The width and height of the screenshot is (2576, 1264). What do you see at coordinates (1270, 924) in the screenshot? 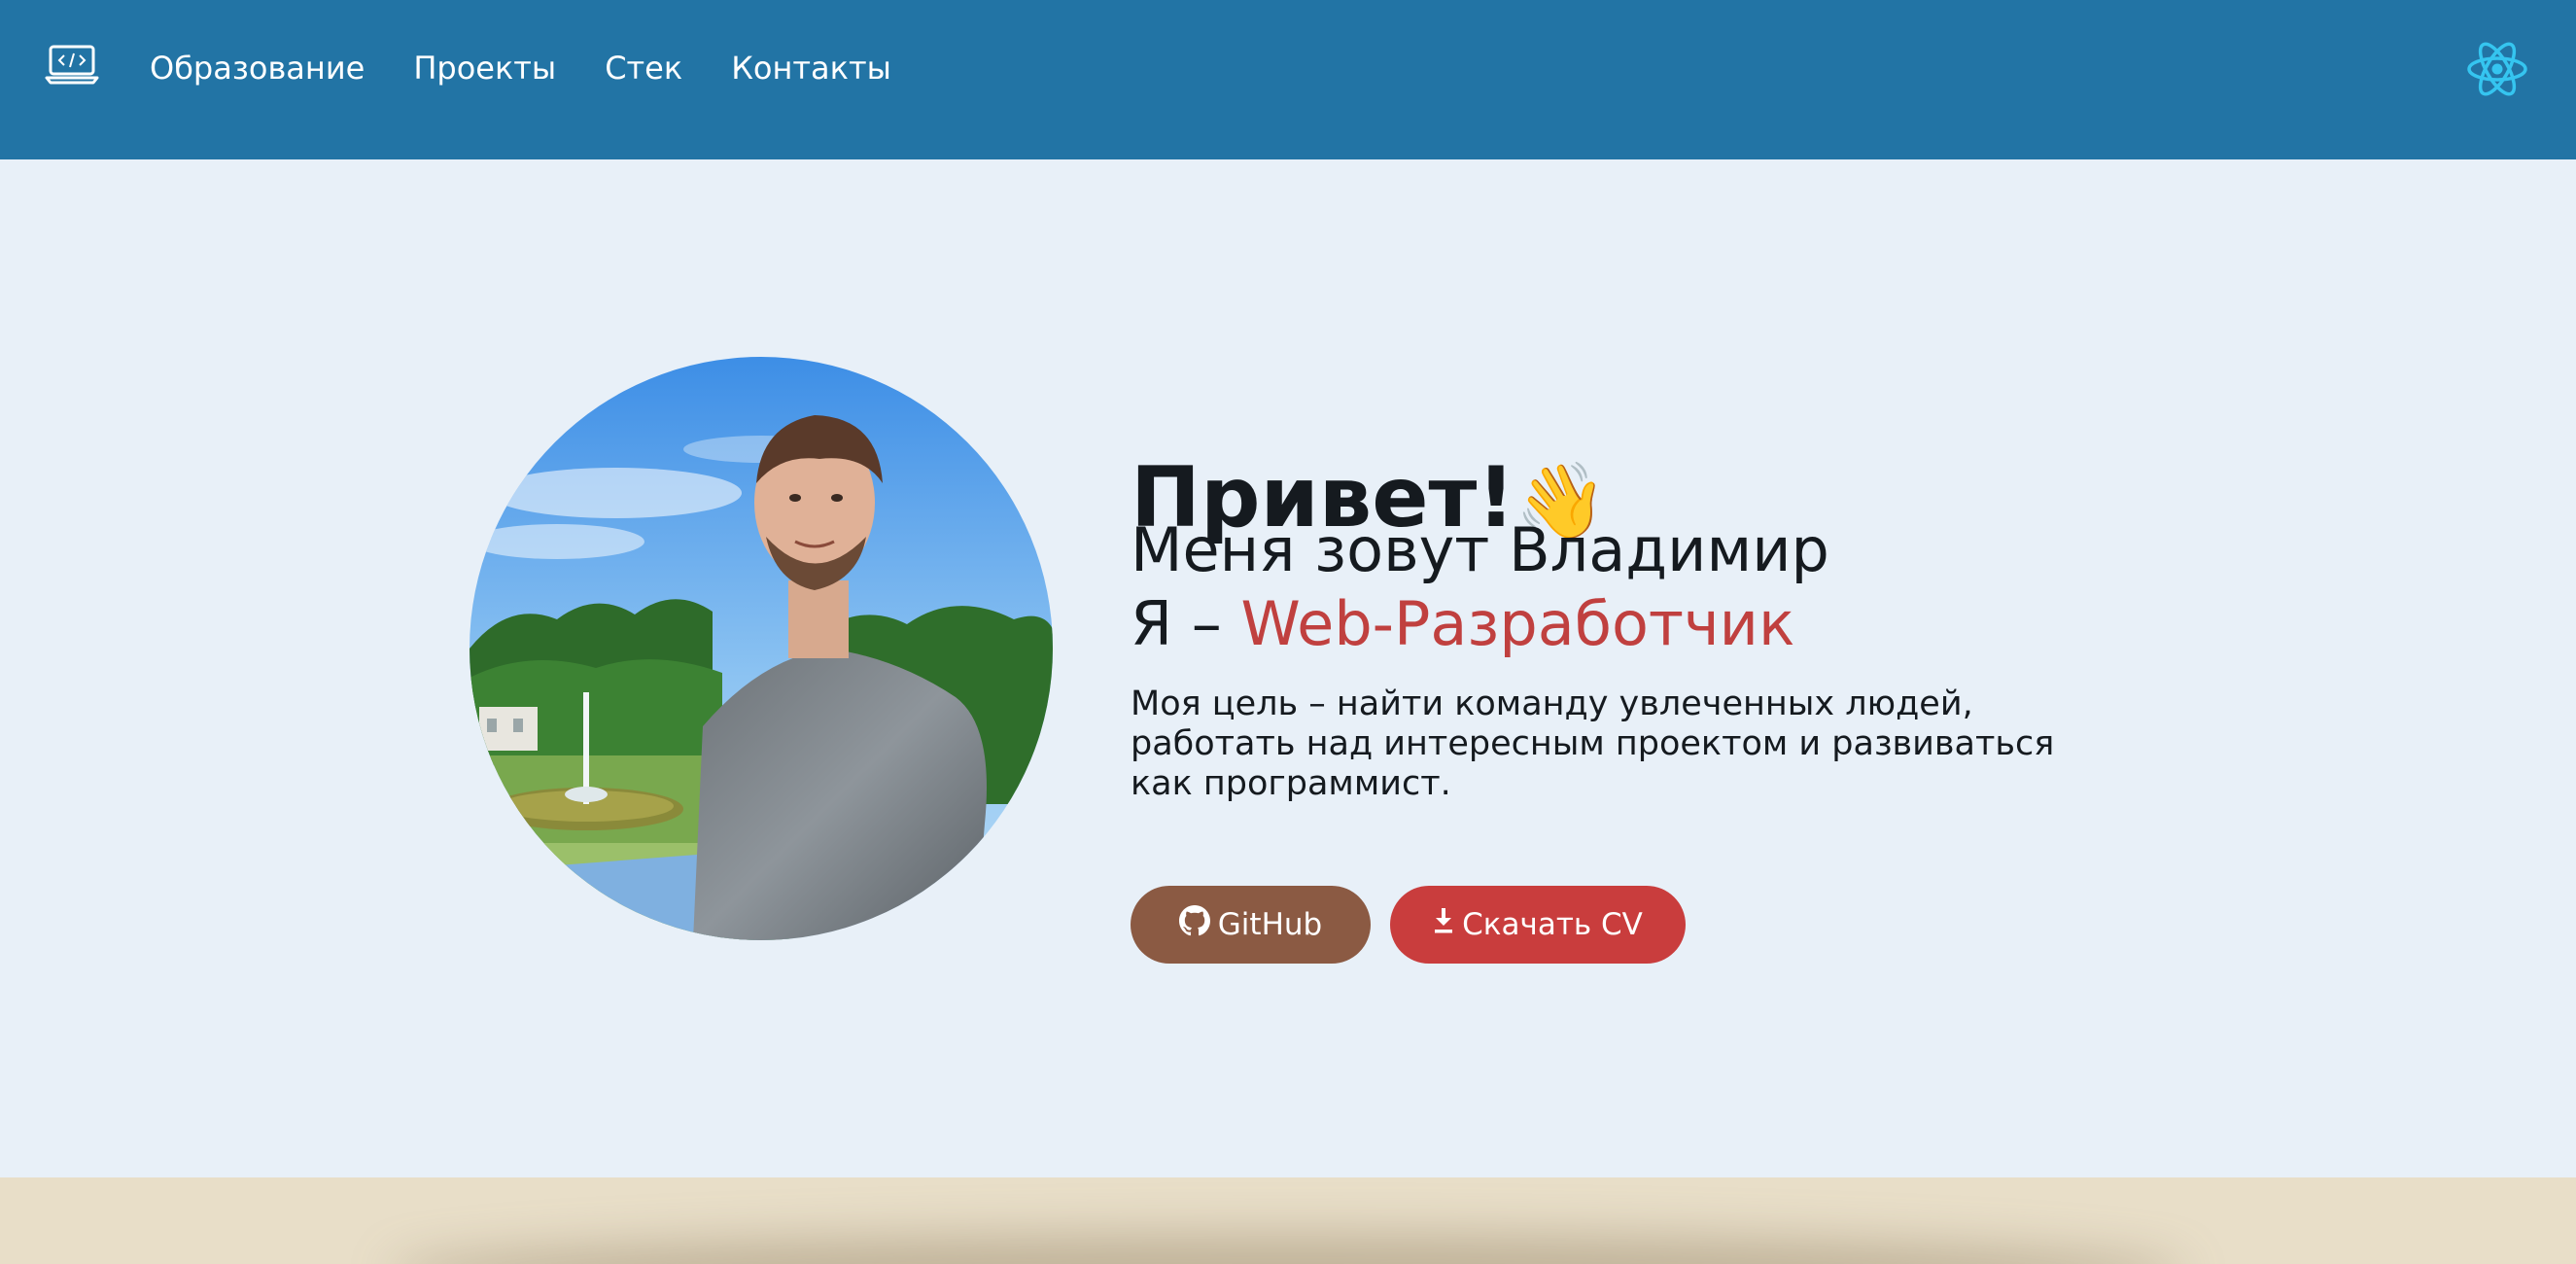
I see `github-button-label: GitHub` at bounding box center [1270, 924].